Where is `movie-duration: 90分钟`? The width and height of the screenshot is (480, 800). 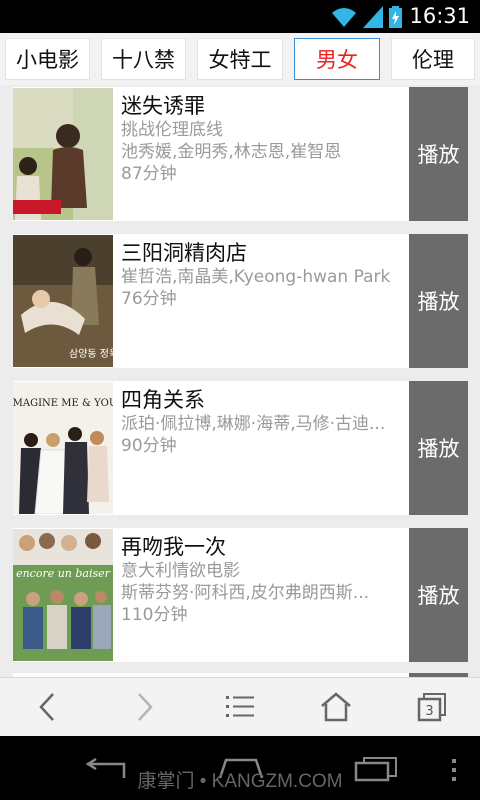 movie-duration: 90分钟 is located at coordinates (149, 446).